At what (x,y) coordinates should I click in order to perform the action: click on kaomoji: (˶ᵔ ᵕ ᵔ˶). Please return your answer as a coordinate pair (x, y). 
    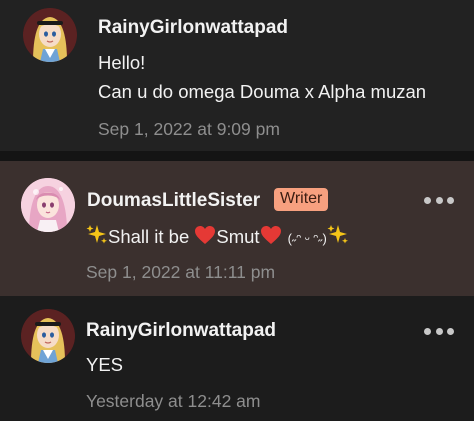
    Looking at the image, I should click on (307, 238).